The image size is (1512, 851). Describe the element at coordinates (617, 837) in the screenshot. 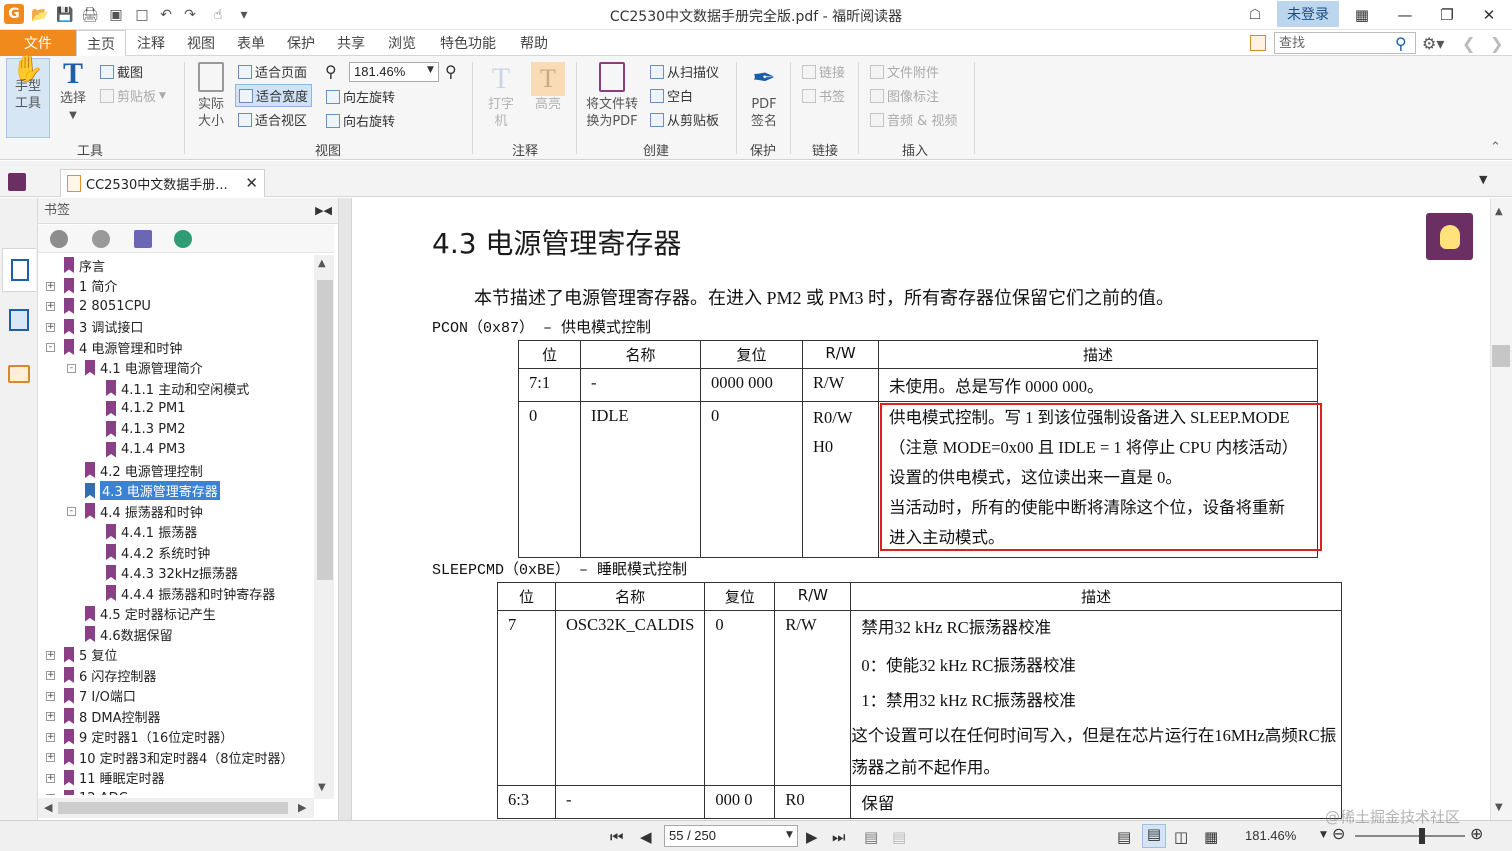

I see `first-page-icon: ⏮` at that location.